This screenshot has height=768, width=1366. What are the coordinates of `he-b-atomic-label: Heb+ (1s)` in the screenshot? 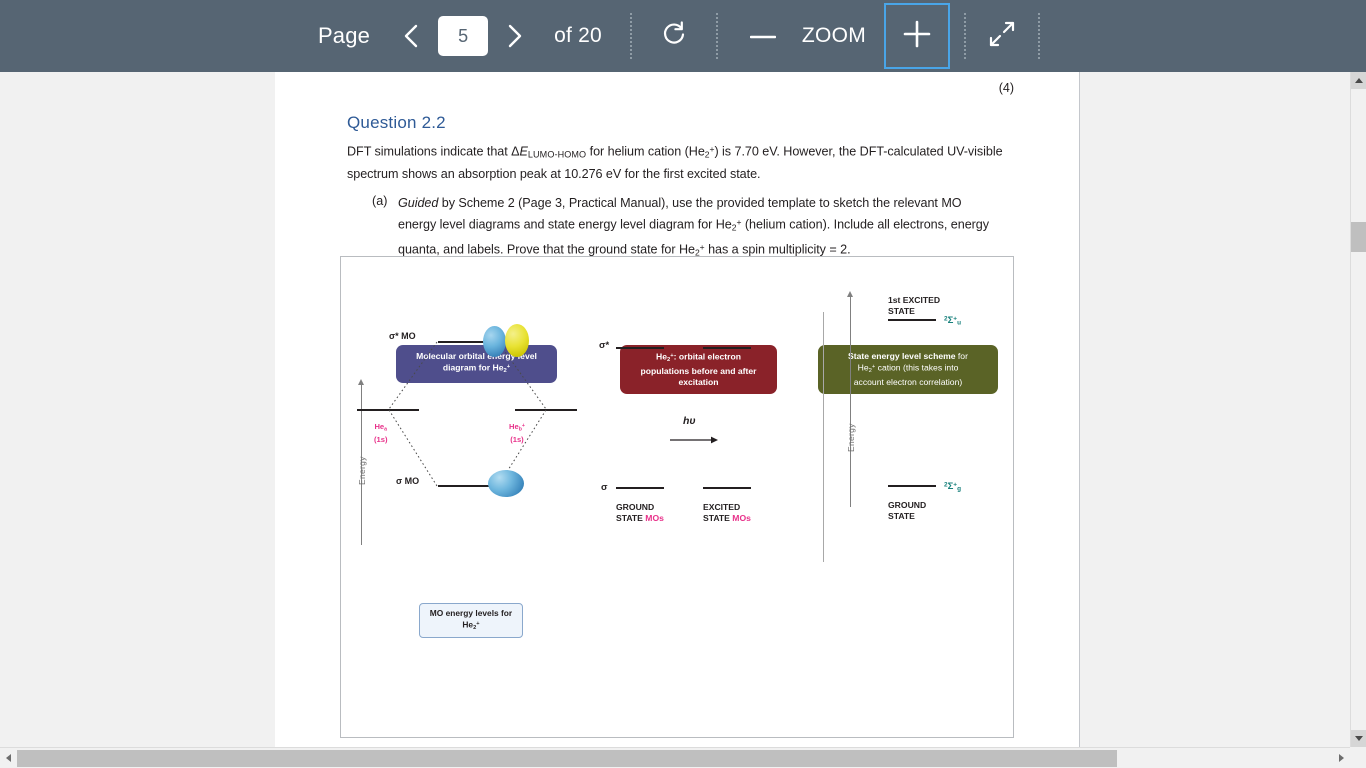 It's located at (517, 433).